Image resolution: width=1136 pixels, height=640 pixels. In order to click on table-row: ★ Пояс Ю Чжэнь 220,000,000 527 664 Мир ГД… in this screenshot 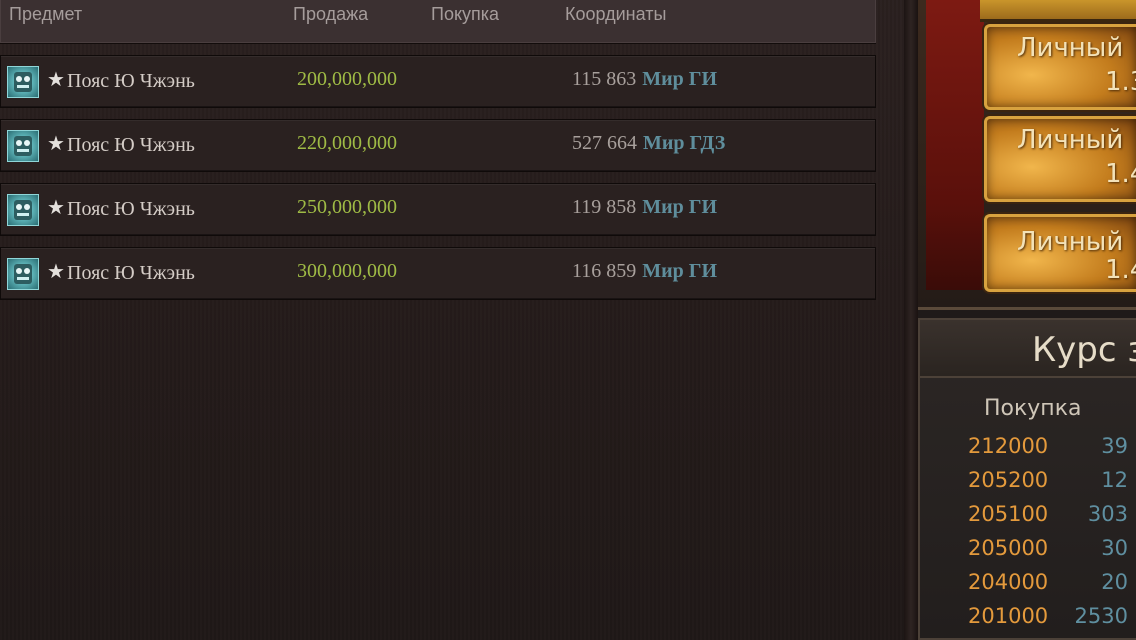, I will do `click(438, 145)`.